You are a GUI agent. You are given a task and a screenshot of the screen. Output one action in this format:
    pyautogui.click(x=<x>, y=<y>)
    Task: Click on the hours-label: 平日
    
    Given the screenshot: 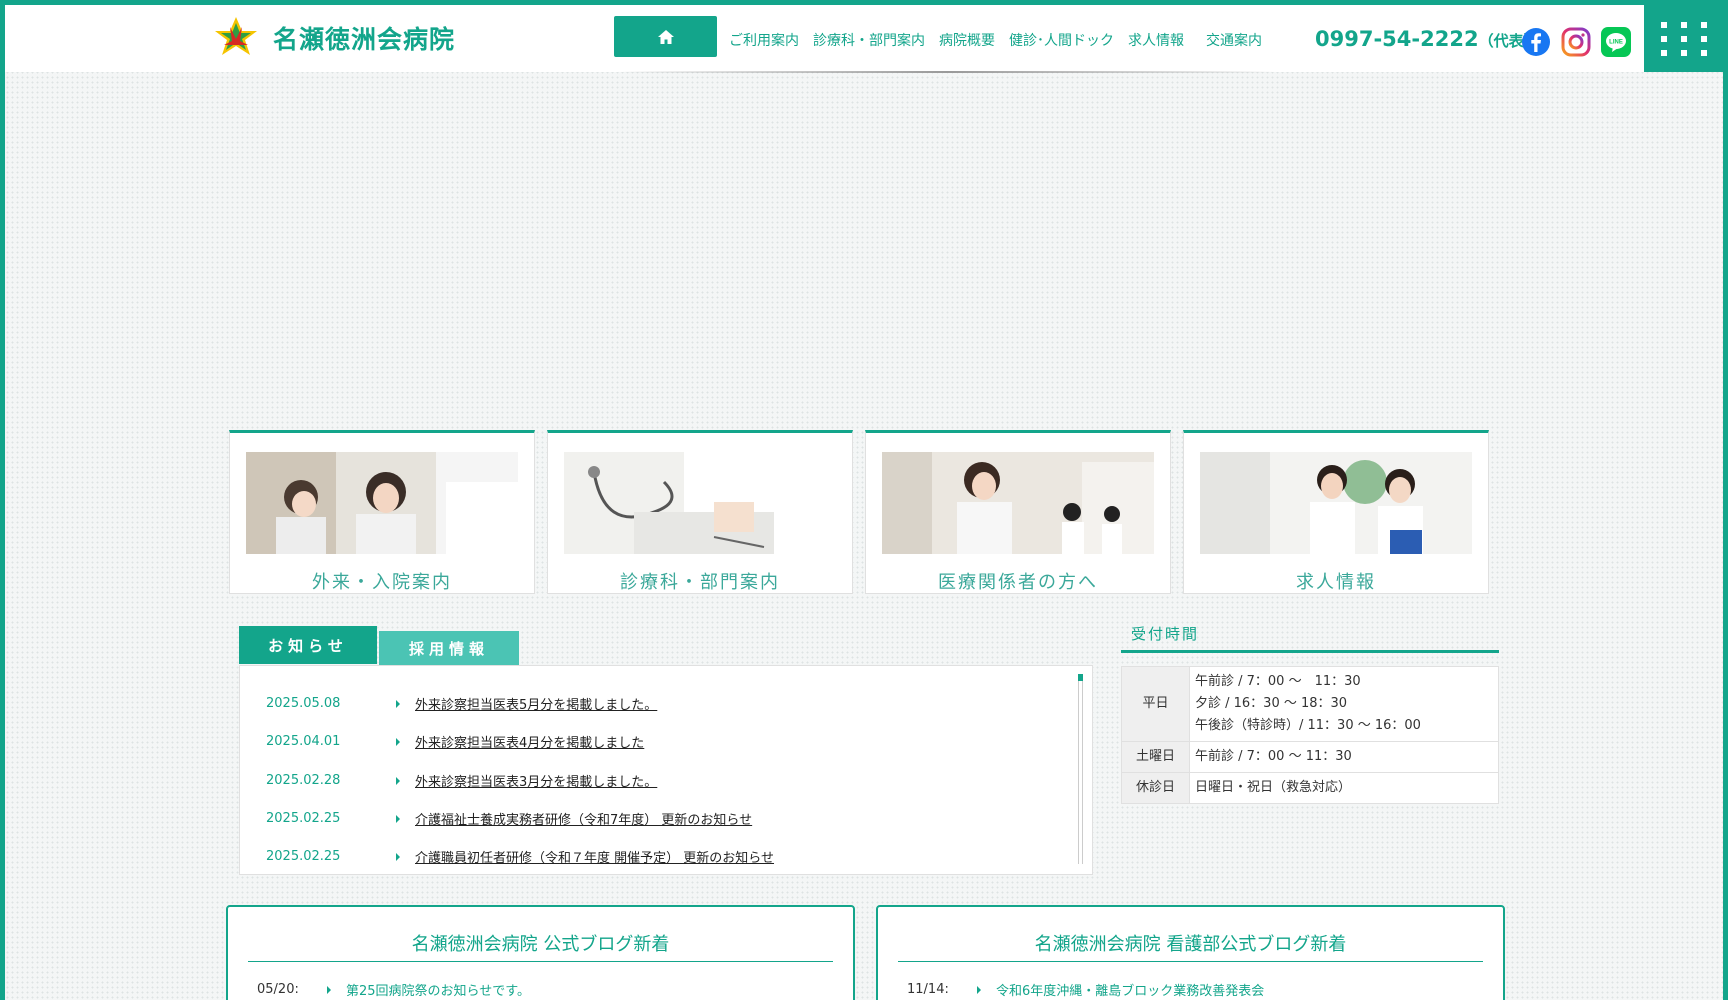 What is the action you would take?
    pyautogui.click(x=1155, y=704)
    